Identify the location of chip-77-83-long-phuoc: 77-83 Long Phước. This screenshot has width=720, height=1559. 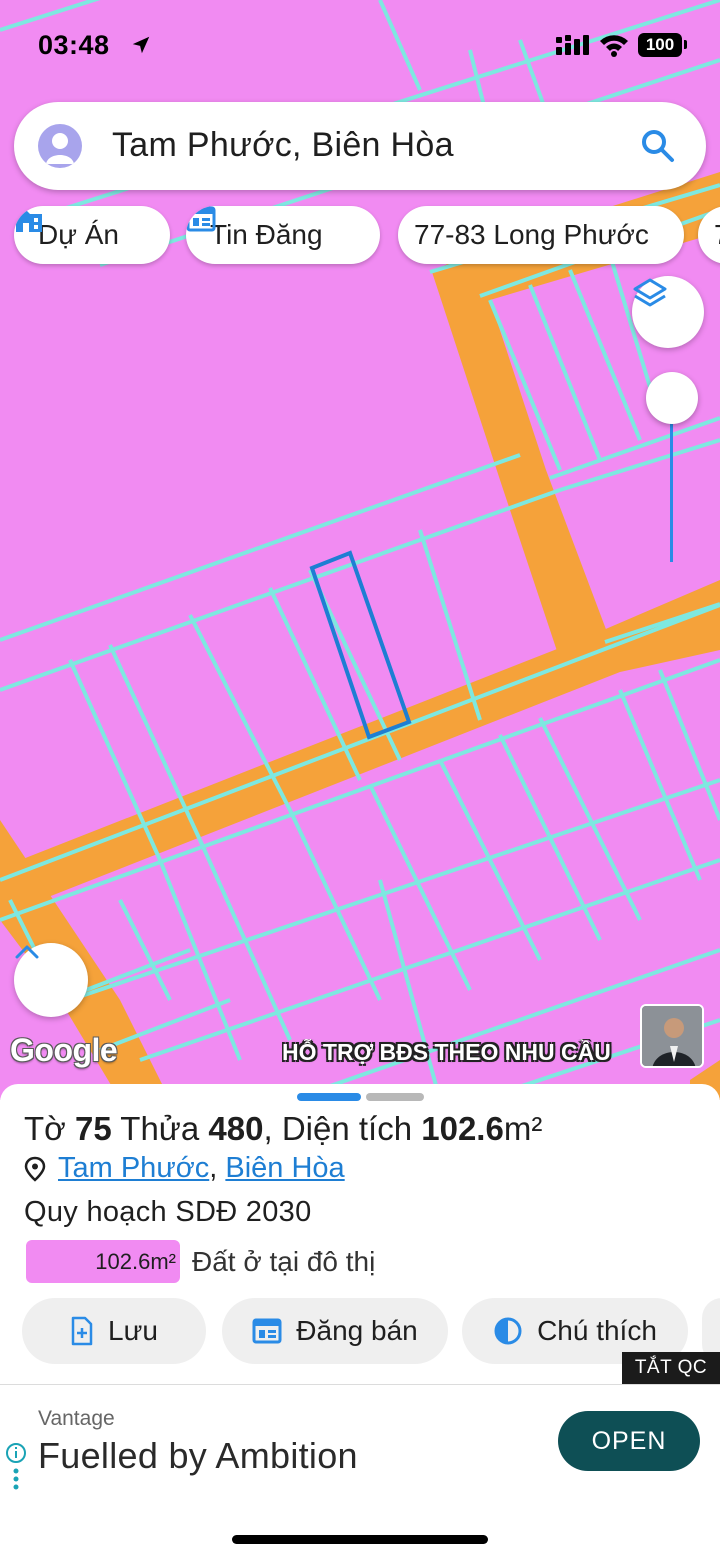
(541, 235).